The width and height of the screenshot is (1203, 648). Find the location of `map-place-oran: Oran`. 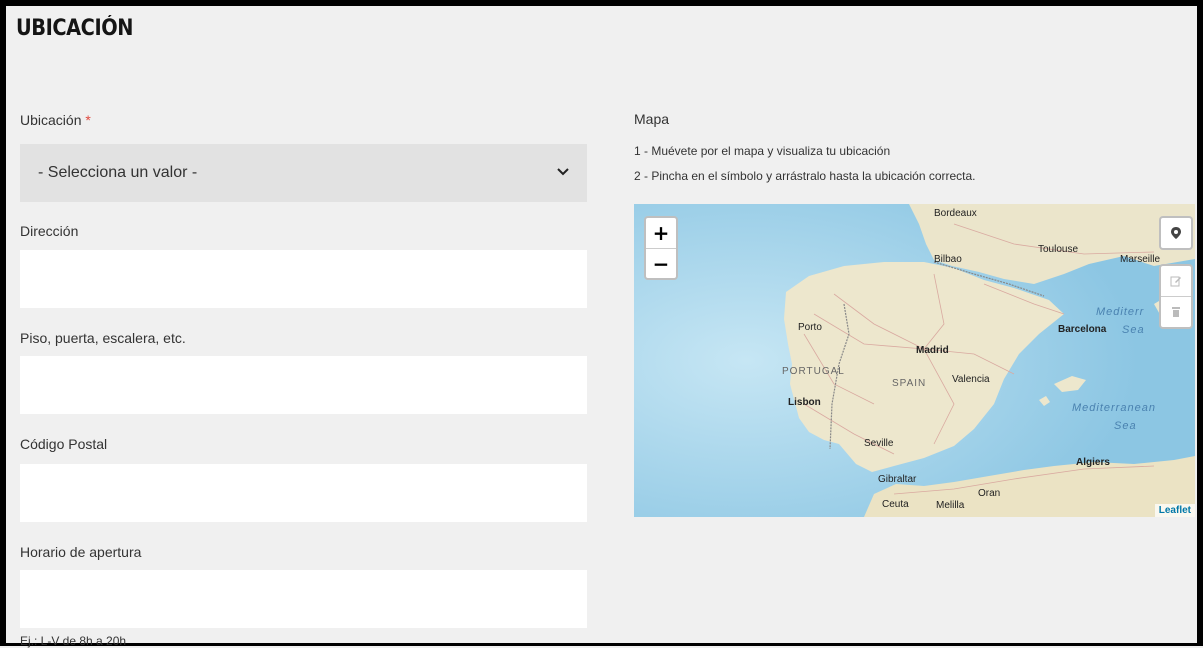

map-place-oran: Oran is located at coordinates (989, 493).